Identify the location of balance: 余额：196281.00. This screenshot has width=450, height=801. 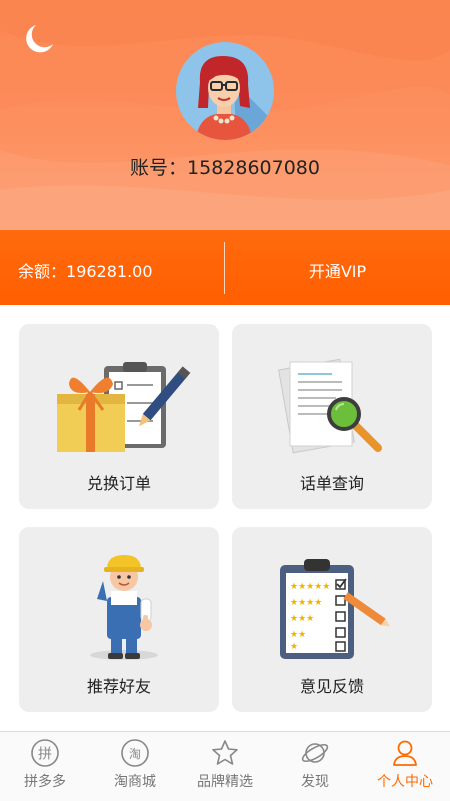
(85, 270).